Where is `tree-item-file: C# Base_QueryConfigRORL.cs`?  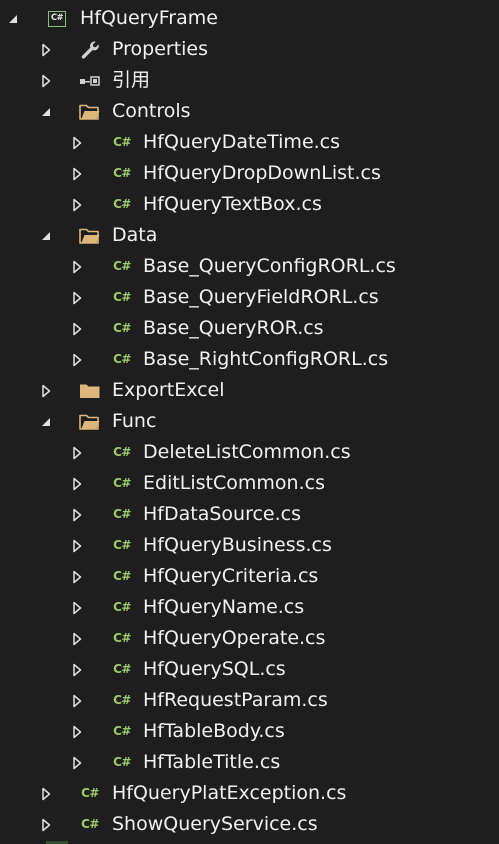 tree-item-file: C# Base_QueryConfigRORL.cs is located at coordinates (249, 266).